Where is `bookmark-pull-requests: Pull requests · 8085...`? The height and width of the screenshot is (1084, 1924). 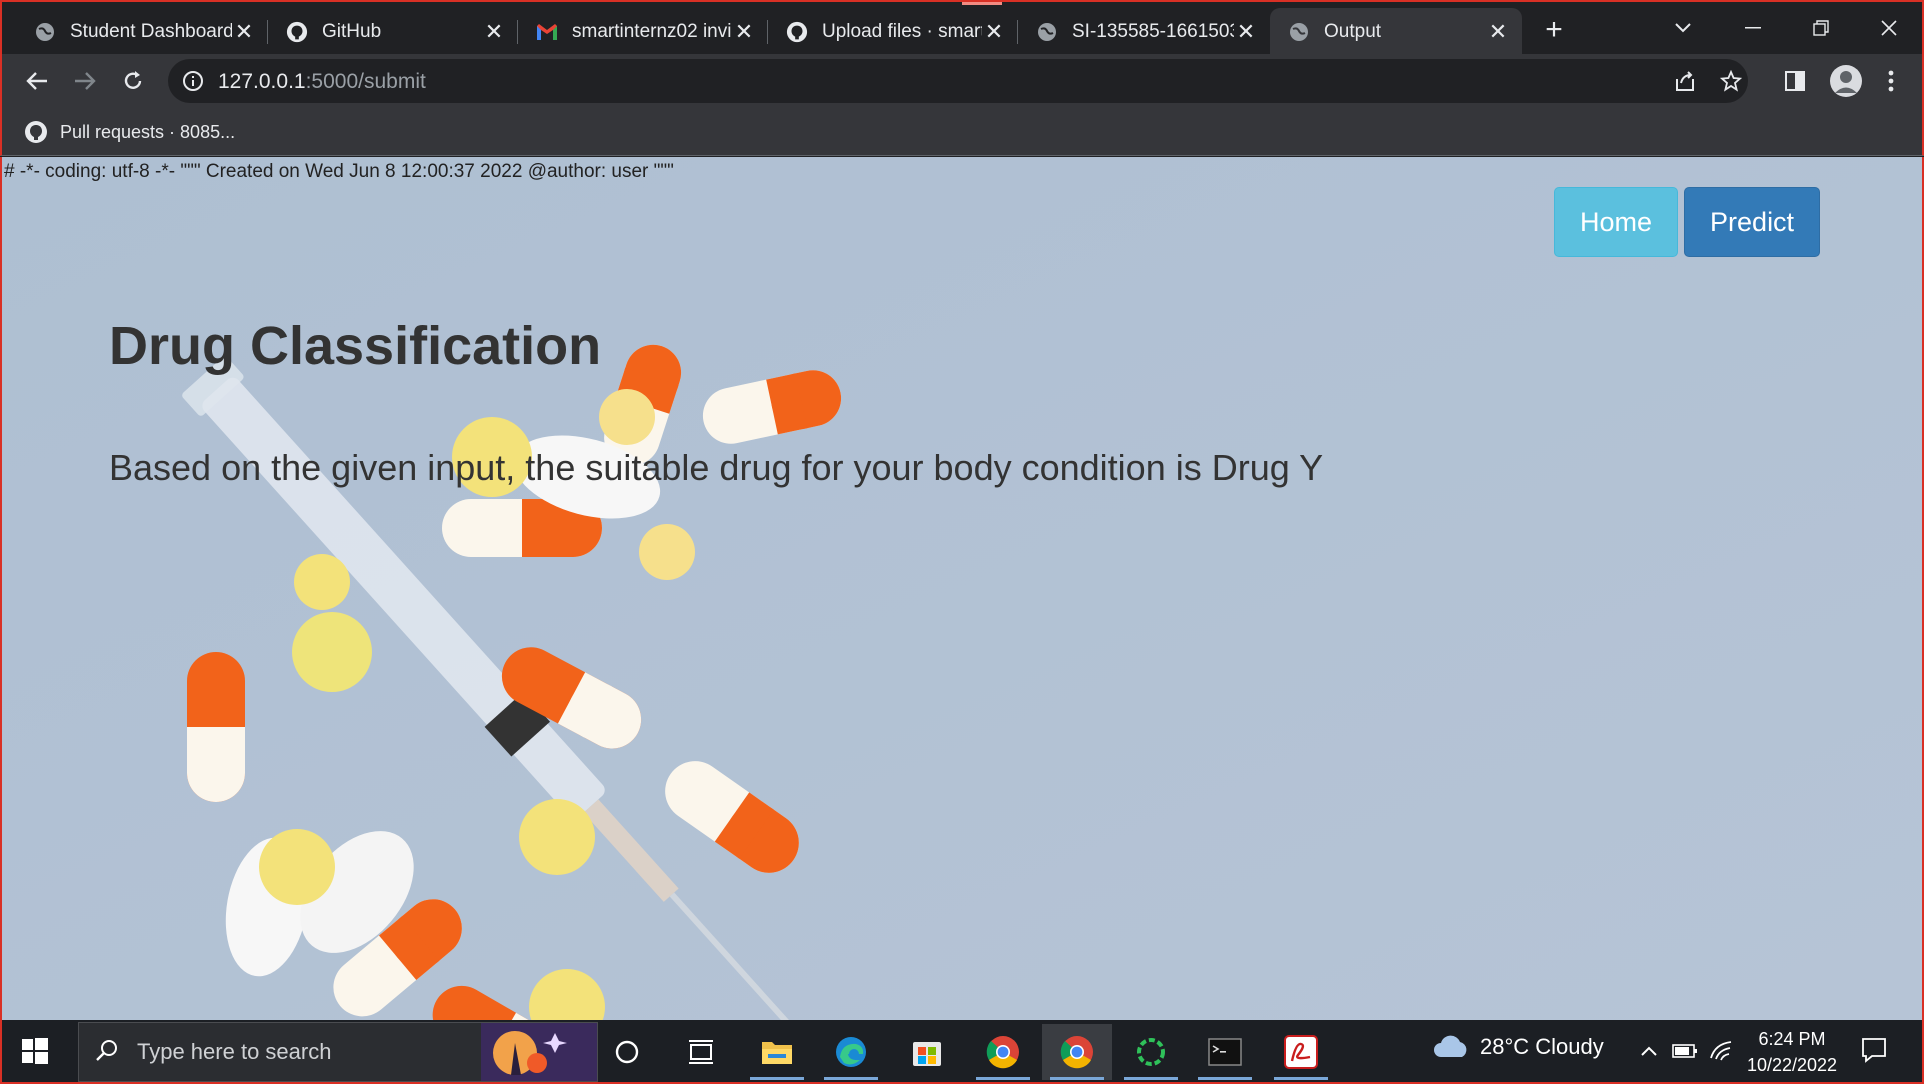 bookmark-pull-requests: Pull requests · 8085... is located at coordinates (129, 132).